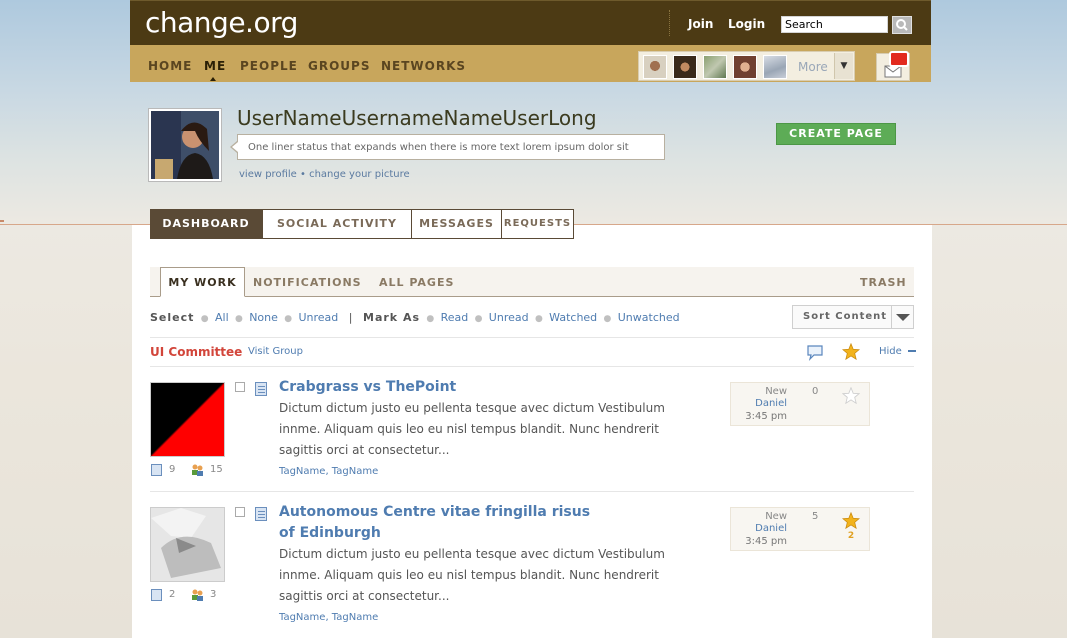 This screenshot has width=1067, height=638. I want to click on status-bubble-notch-inner, so click(235, 147).